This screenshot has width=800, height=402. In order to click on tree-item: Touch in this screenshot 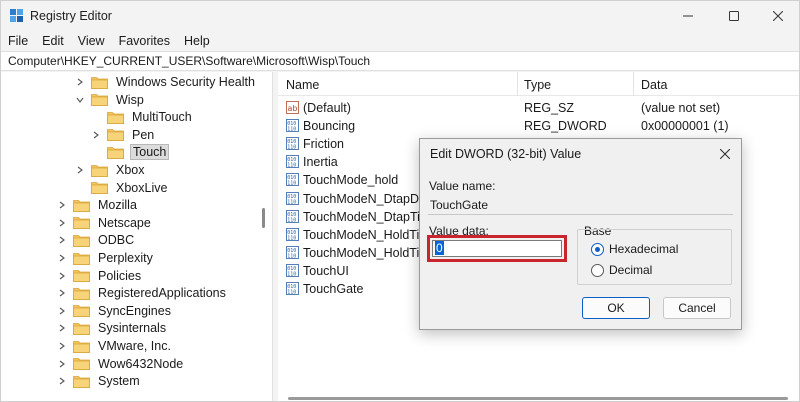, I will do `click(130, 152)`.